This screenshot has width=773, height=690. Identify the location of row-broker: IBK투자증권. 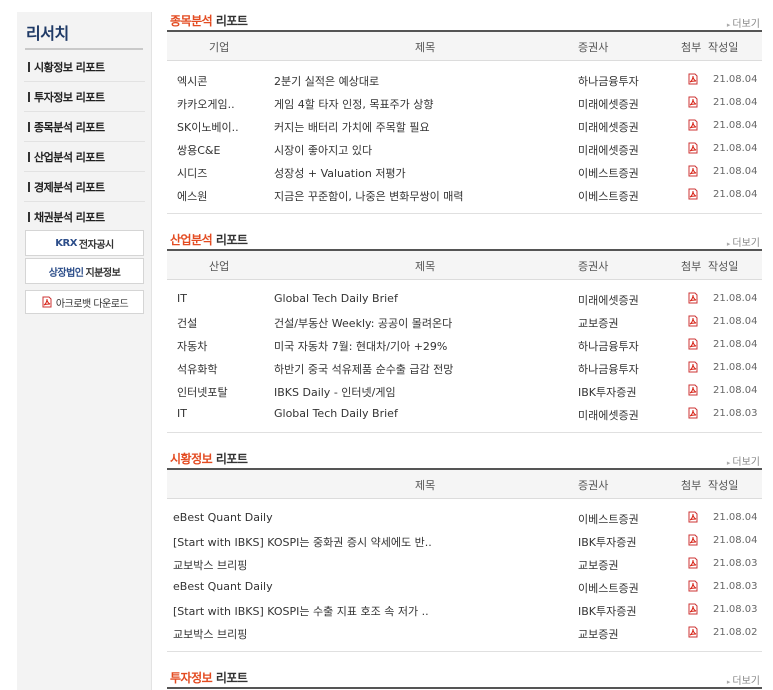
(607, 611).